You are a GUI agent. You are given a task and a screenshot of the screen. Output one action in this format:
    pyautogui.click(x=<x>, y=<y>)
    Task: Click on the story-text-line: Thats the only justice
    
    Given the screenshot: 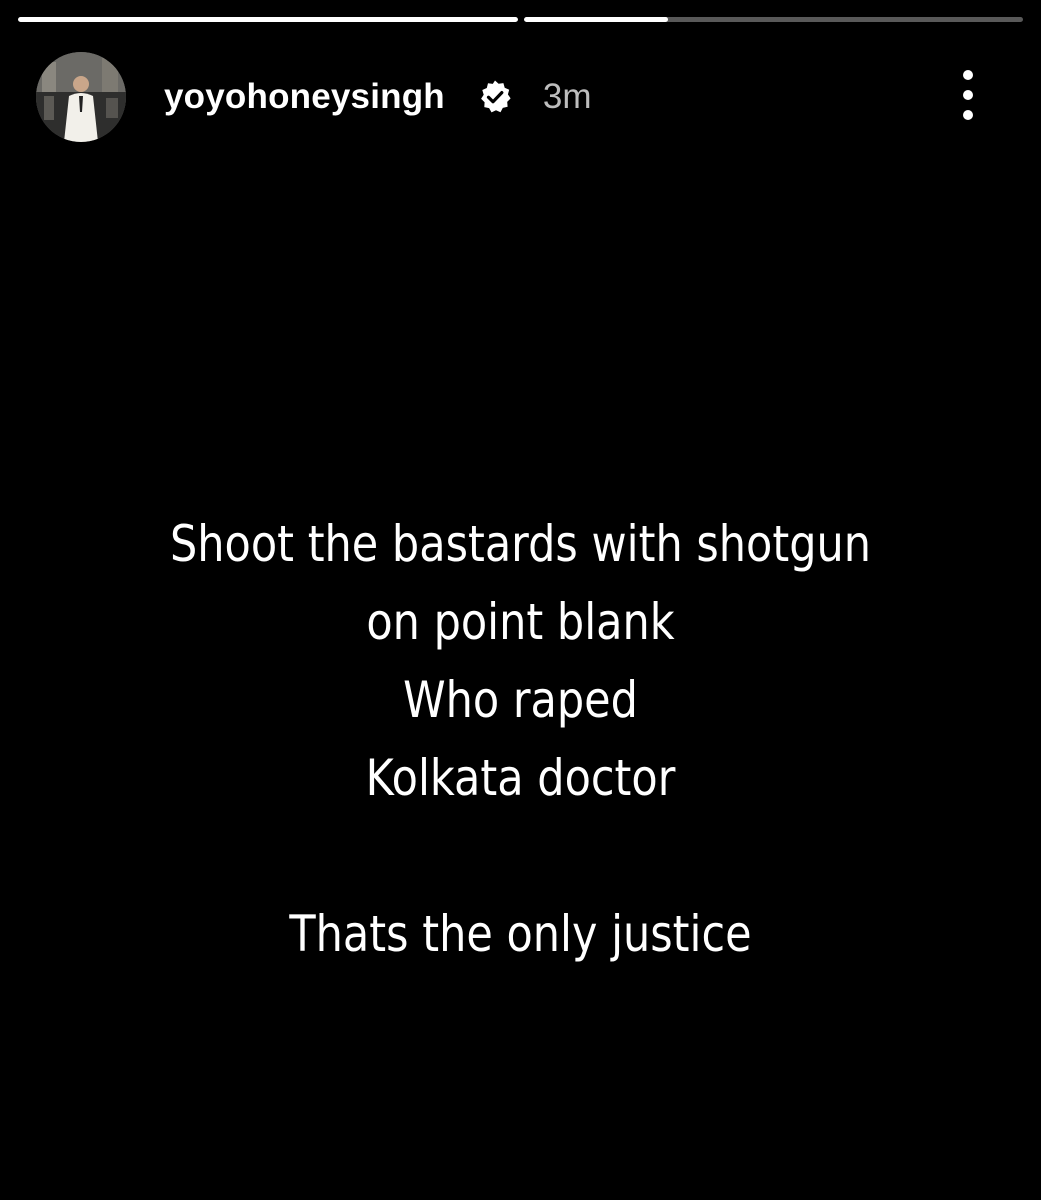 What is the action you would take?
    pyautogui.click(x=520, y=934)
    